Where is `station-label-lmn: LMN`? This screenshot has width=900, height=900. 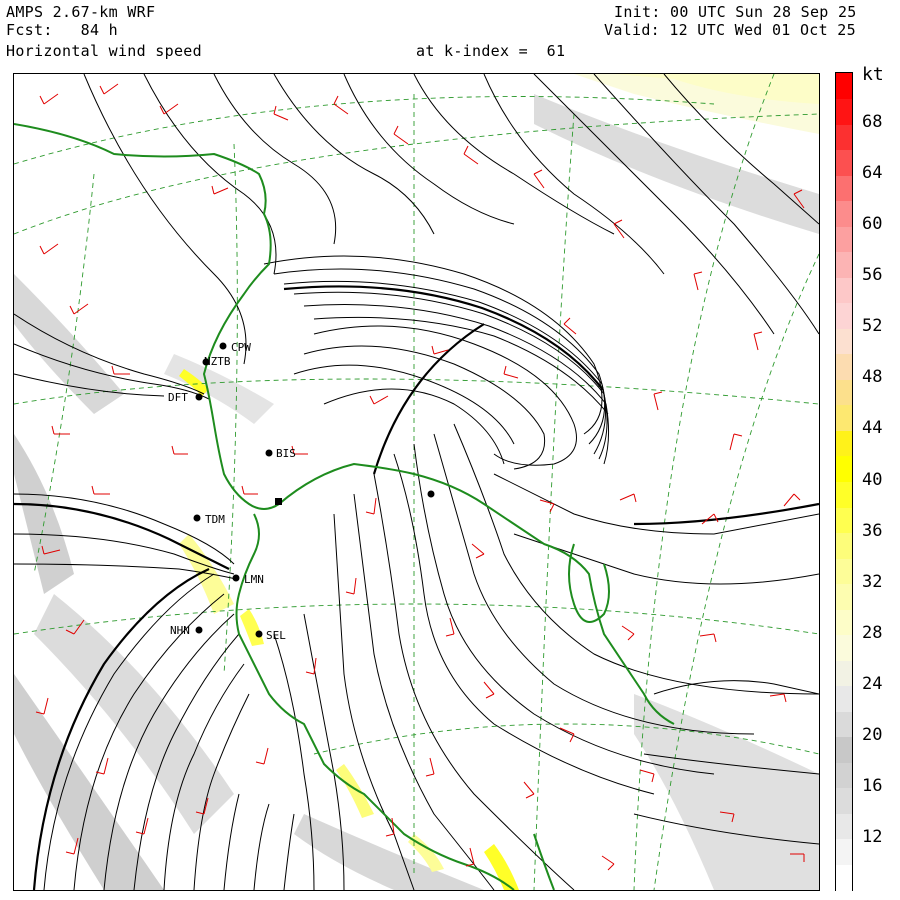
station-label-lmn: LMN is located at coordinates (254, 579).